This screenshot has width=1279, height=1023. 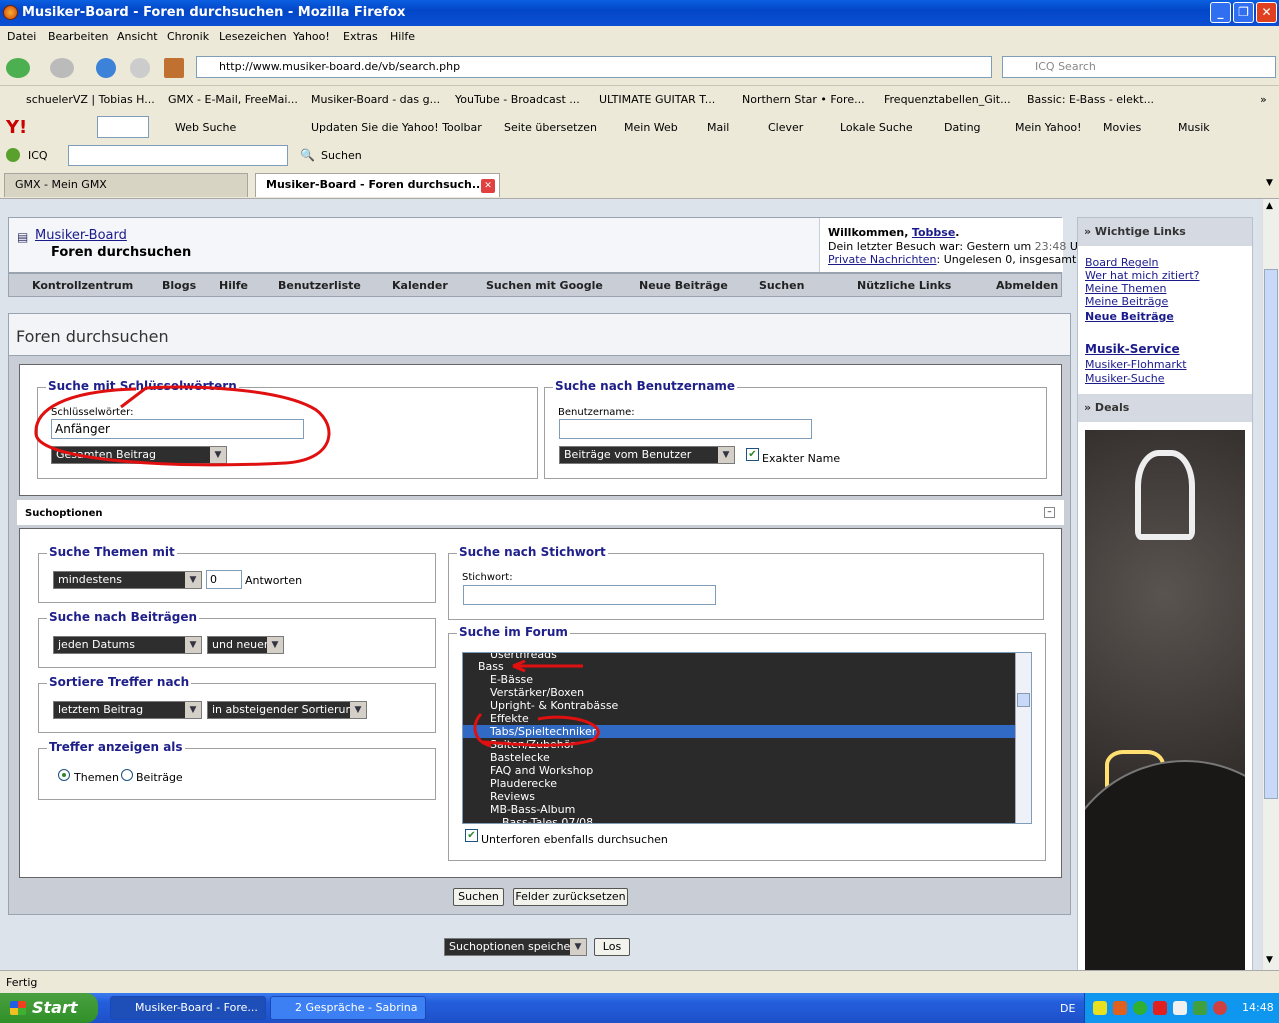 I want to click on start-button: Start, so click(x=49, y=1008).